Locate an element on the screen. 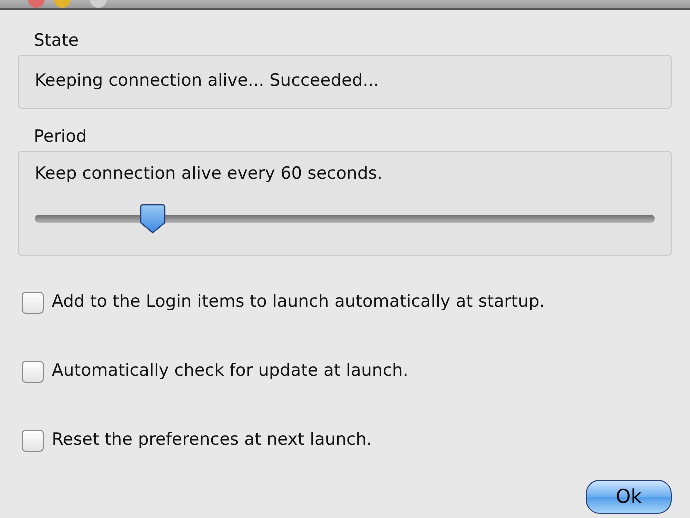 This screenshot has width=690, height=518. ok-button: Ok is located at coordinates (629, 497).